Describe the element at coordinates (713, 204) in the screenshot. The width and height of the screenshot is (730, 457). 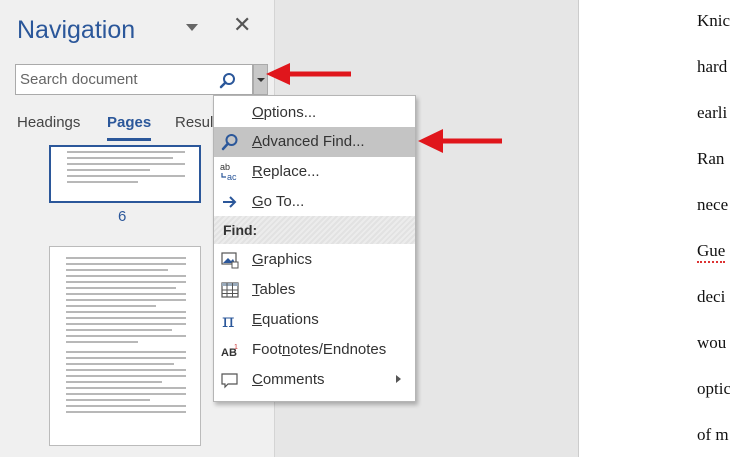
I see `doc-text-line: nece` at that location.